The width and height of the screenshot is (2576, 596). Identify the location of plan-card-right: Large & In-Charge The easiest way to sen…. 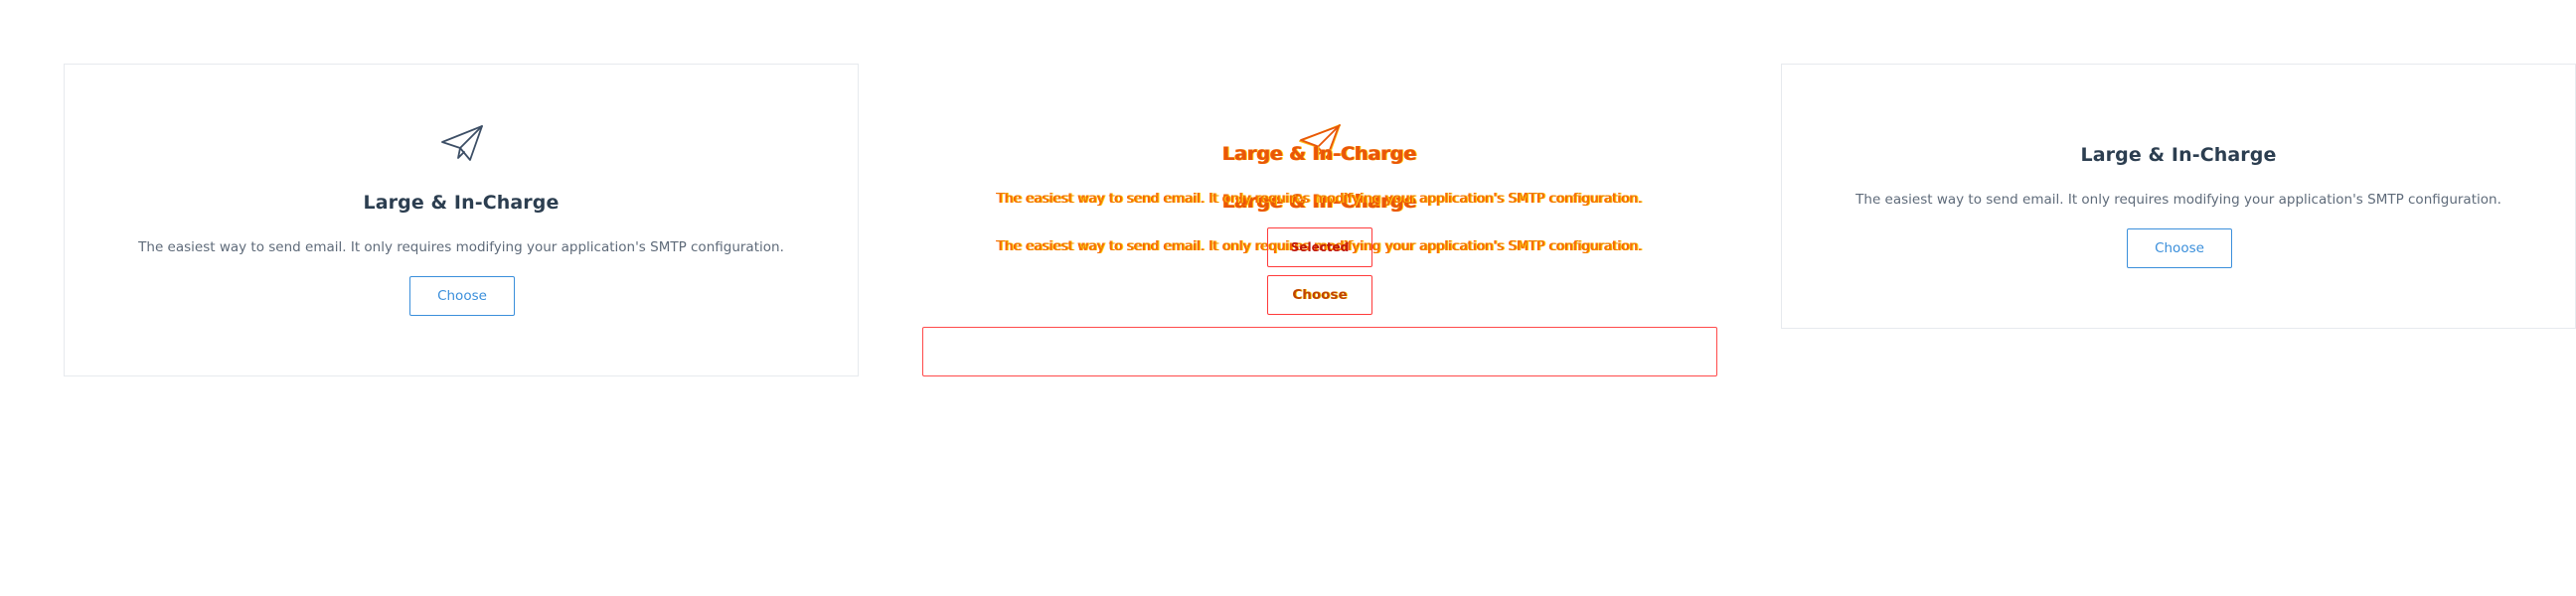
(2178, 197).